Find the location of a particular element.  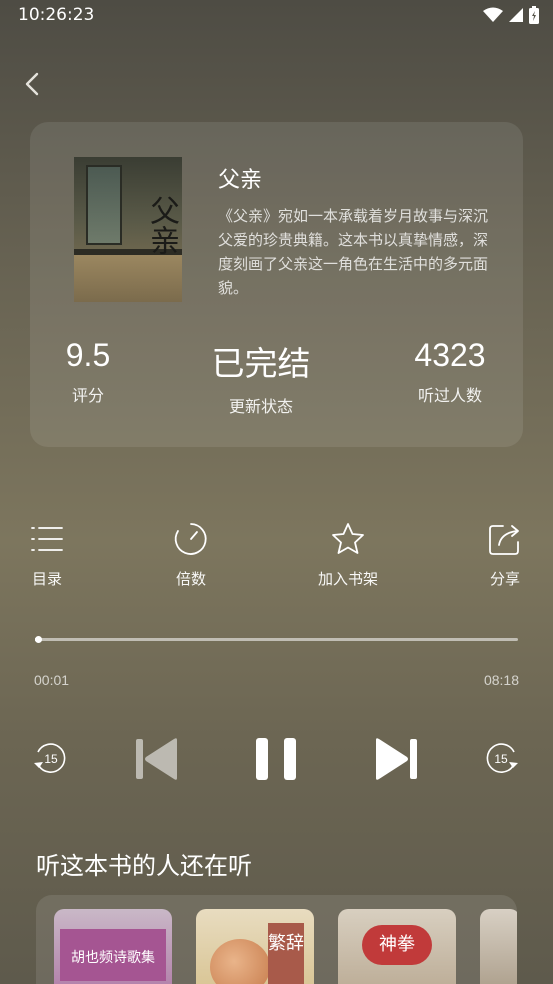

cover-floor-art is located at coordinates (128, 278).